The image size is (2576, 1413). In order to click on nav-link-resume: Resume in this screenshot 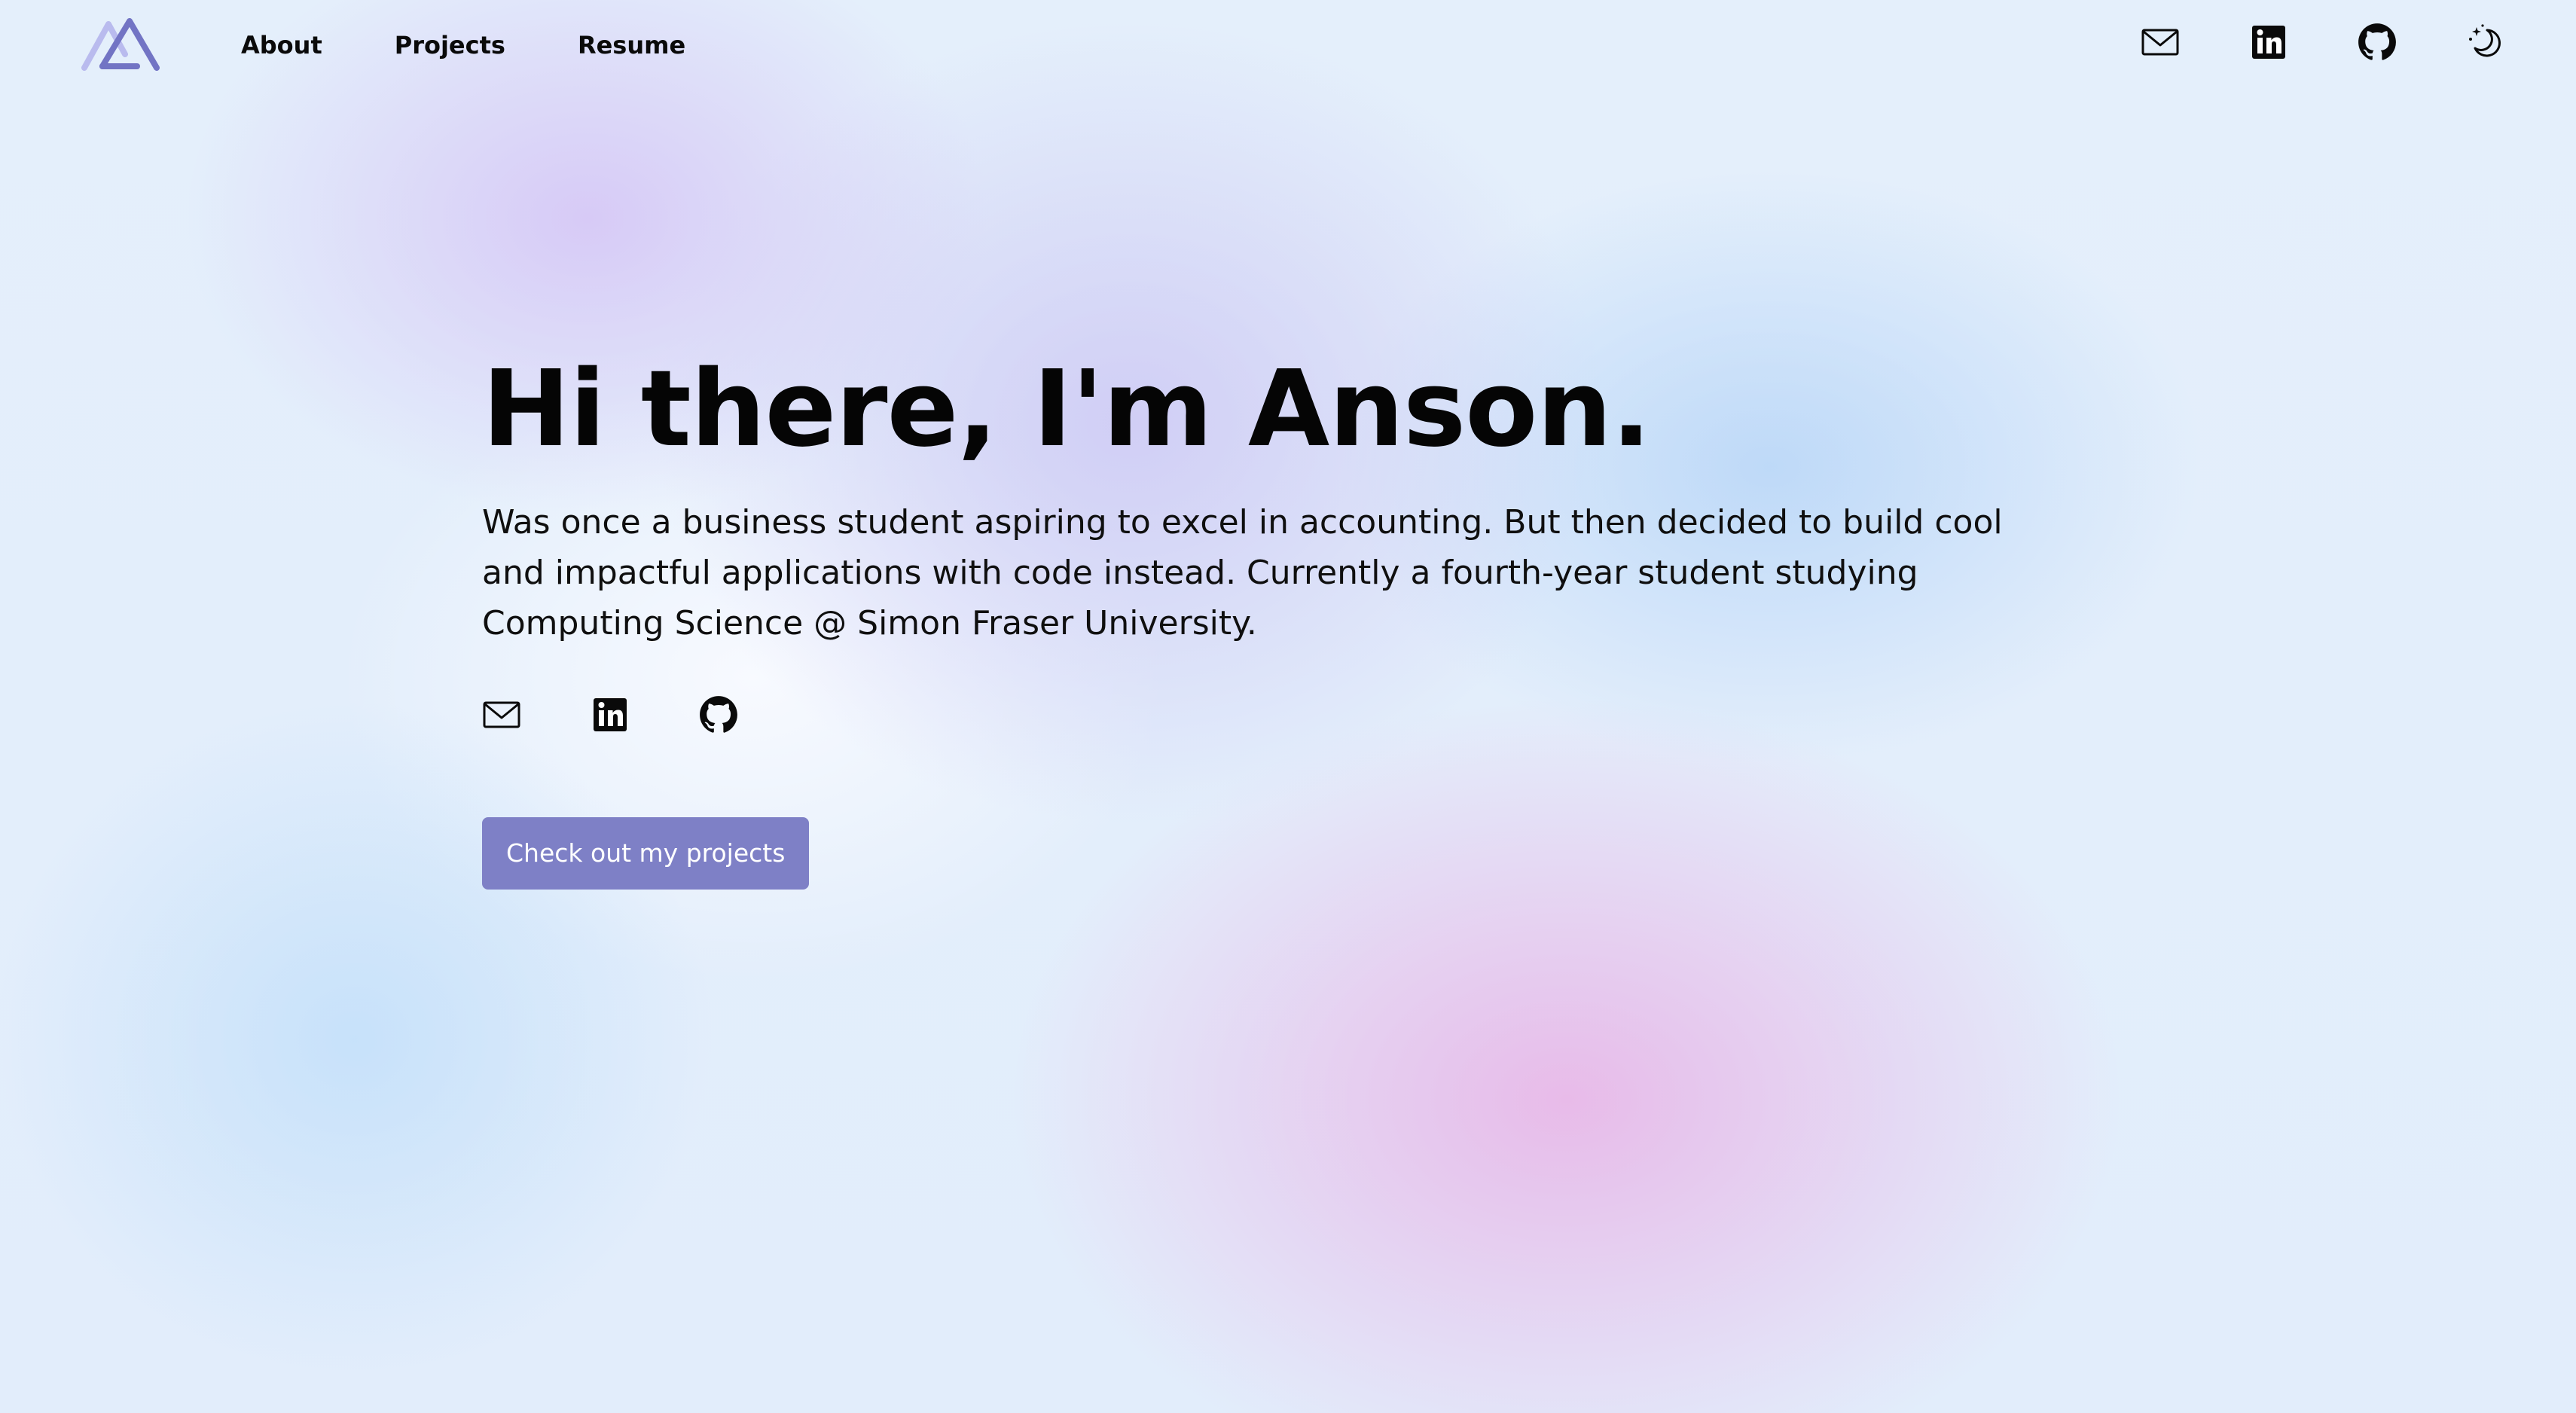, I will do `click(632, 45)`.